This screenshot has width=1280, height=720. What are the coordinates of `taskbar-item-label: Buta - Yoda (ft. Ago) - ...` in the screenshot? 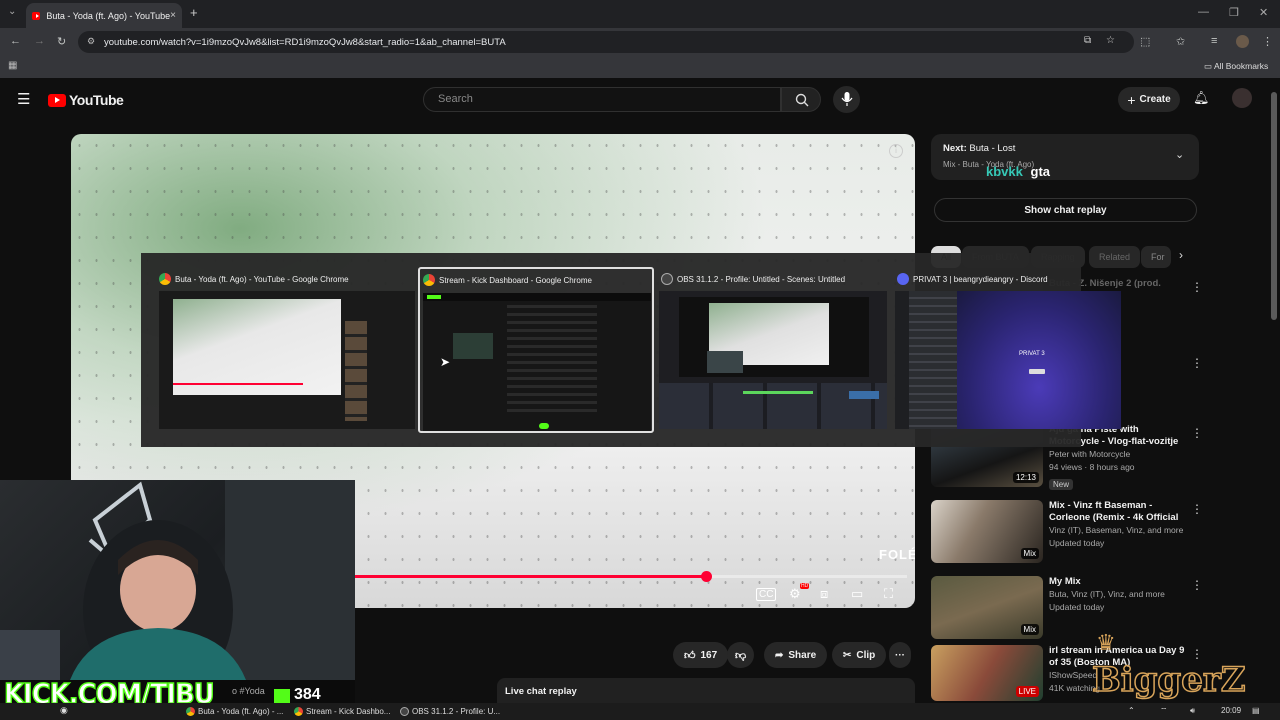 It's located at (241, 711).